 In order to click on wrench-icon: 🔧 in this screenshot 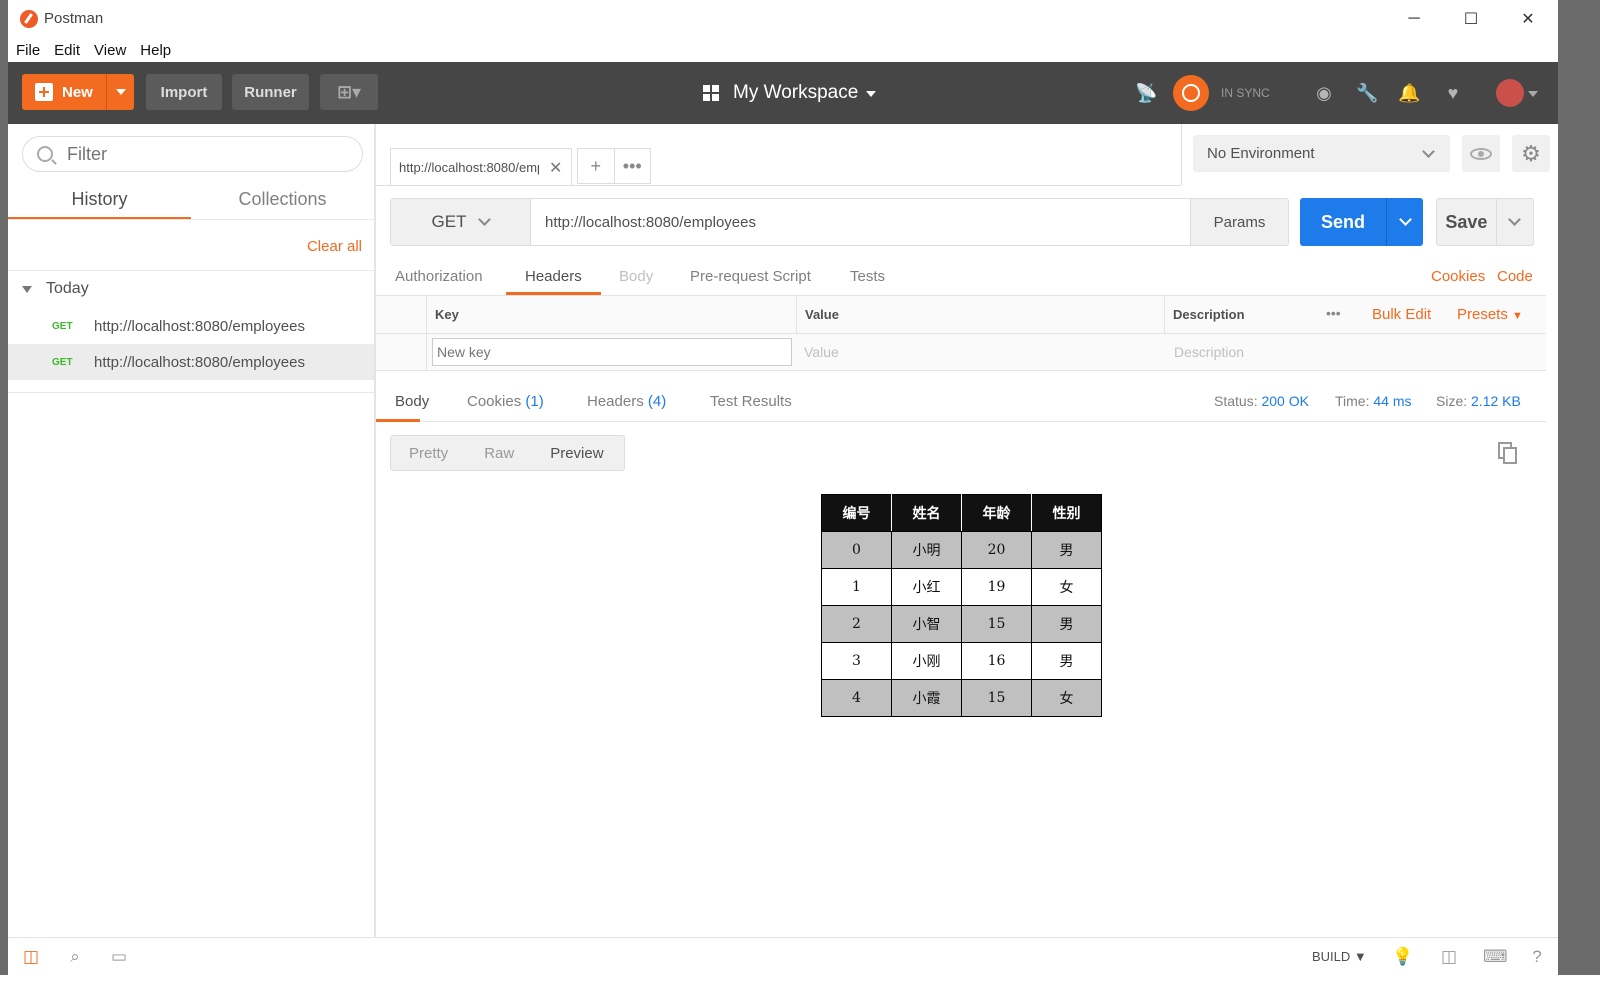, I will do `click(1367, 93)`.